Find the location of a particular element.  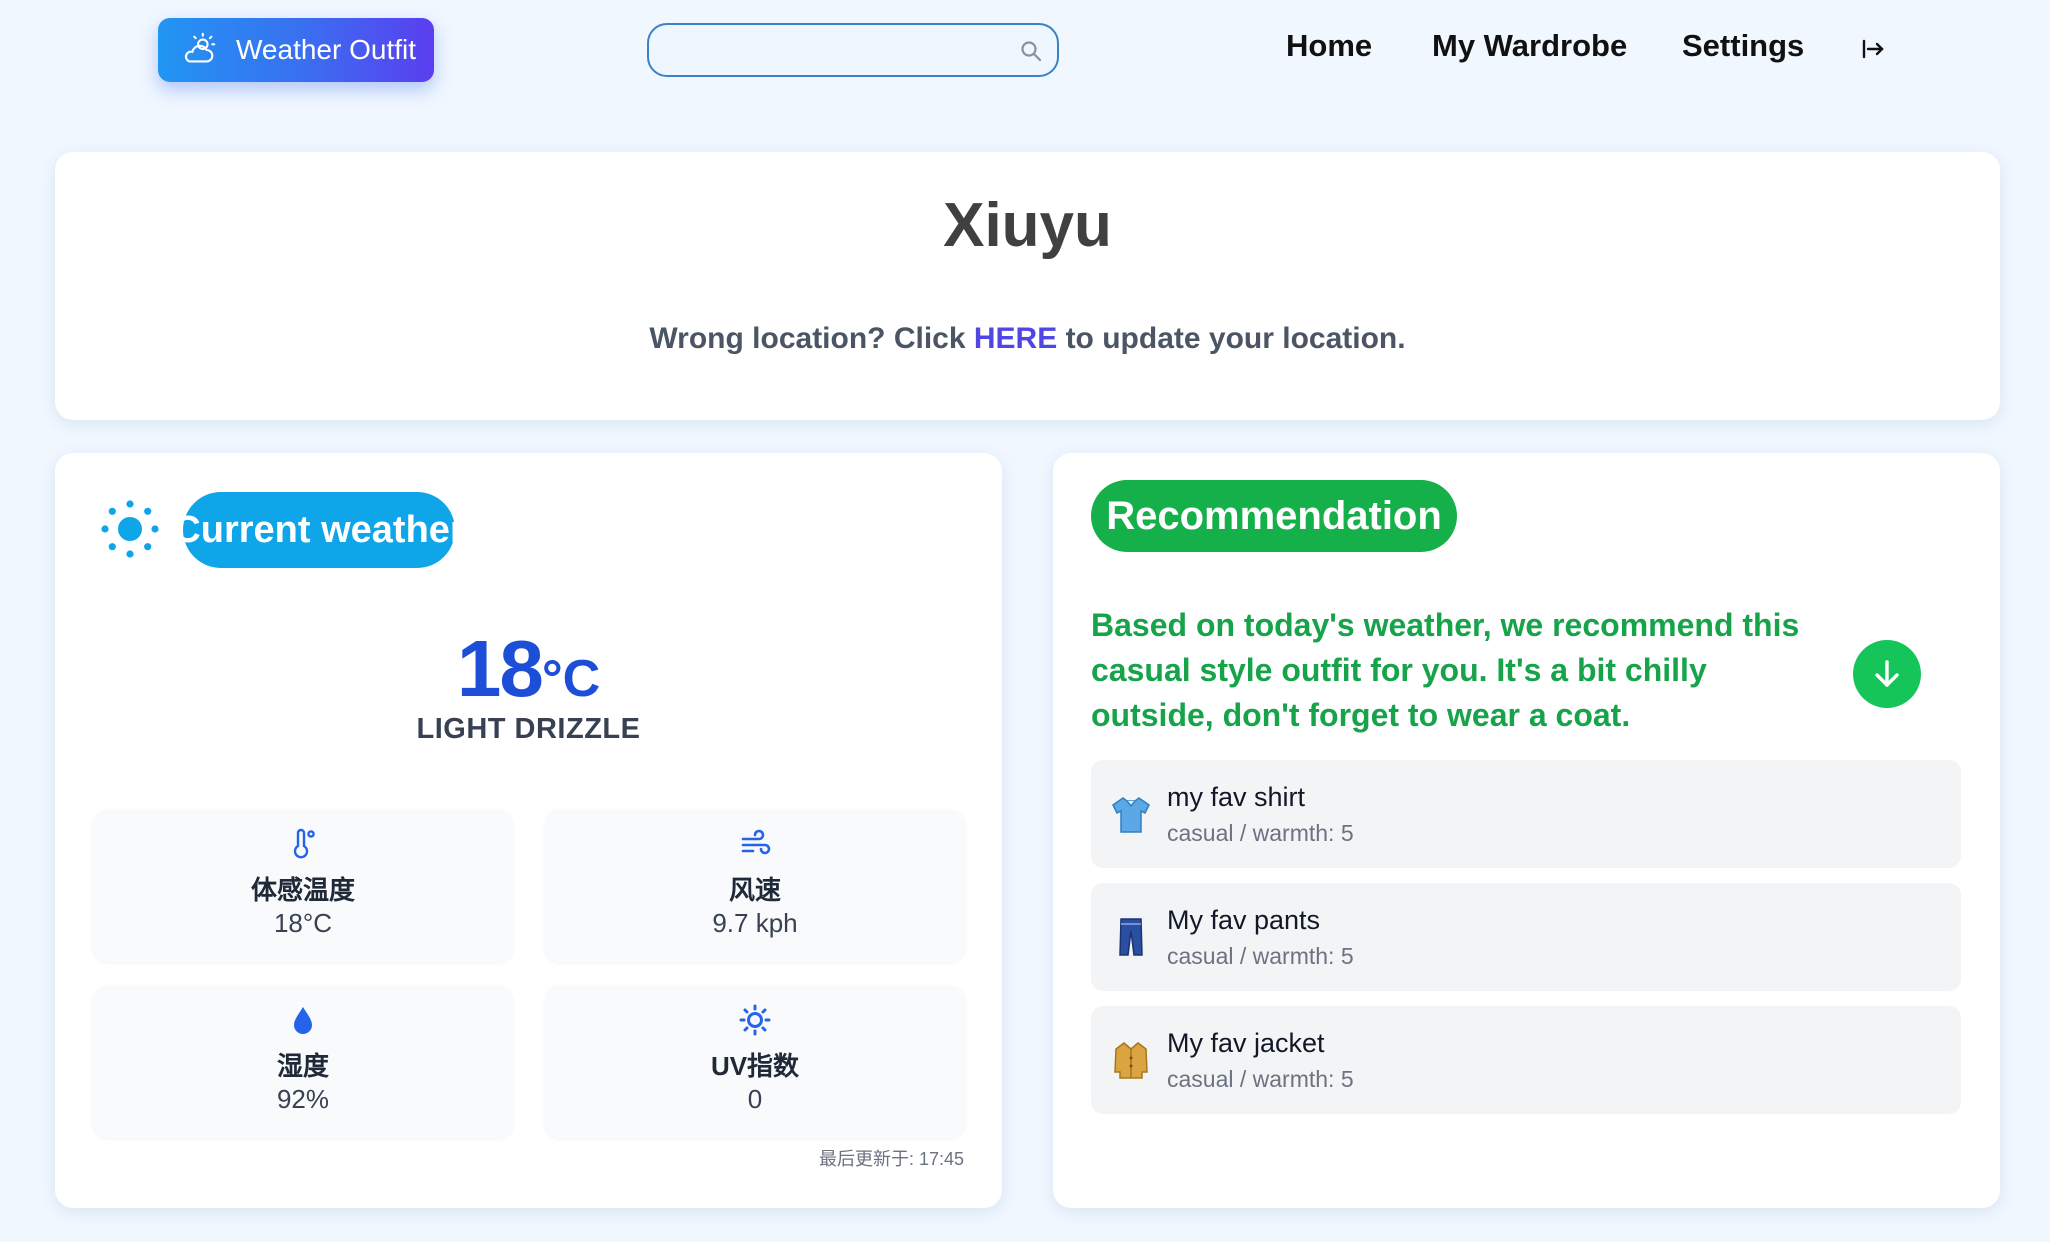

recommendation-title: Recommendation is located at coordinates (1274, 516).